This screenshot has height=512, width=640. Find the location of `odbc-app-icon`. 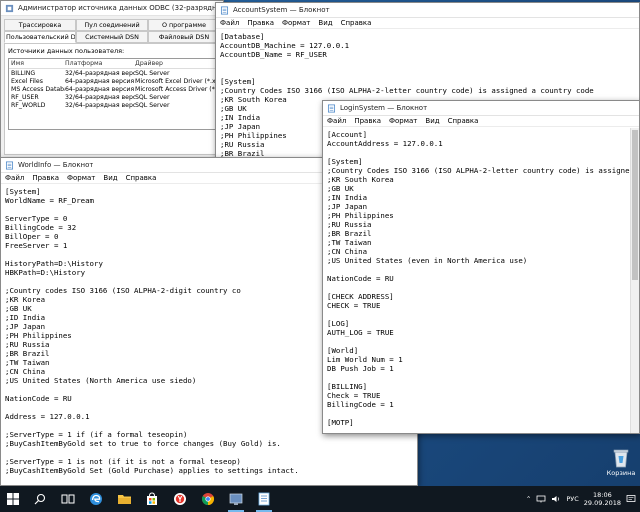

odbc-app-icon is located at coordinates (9, 8).